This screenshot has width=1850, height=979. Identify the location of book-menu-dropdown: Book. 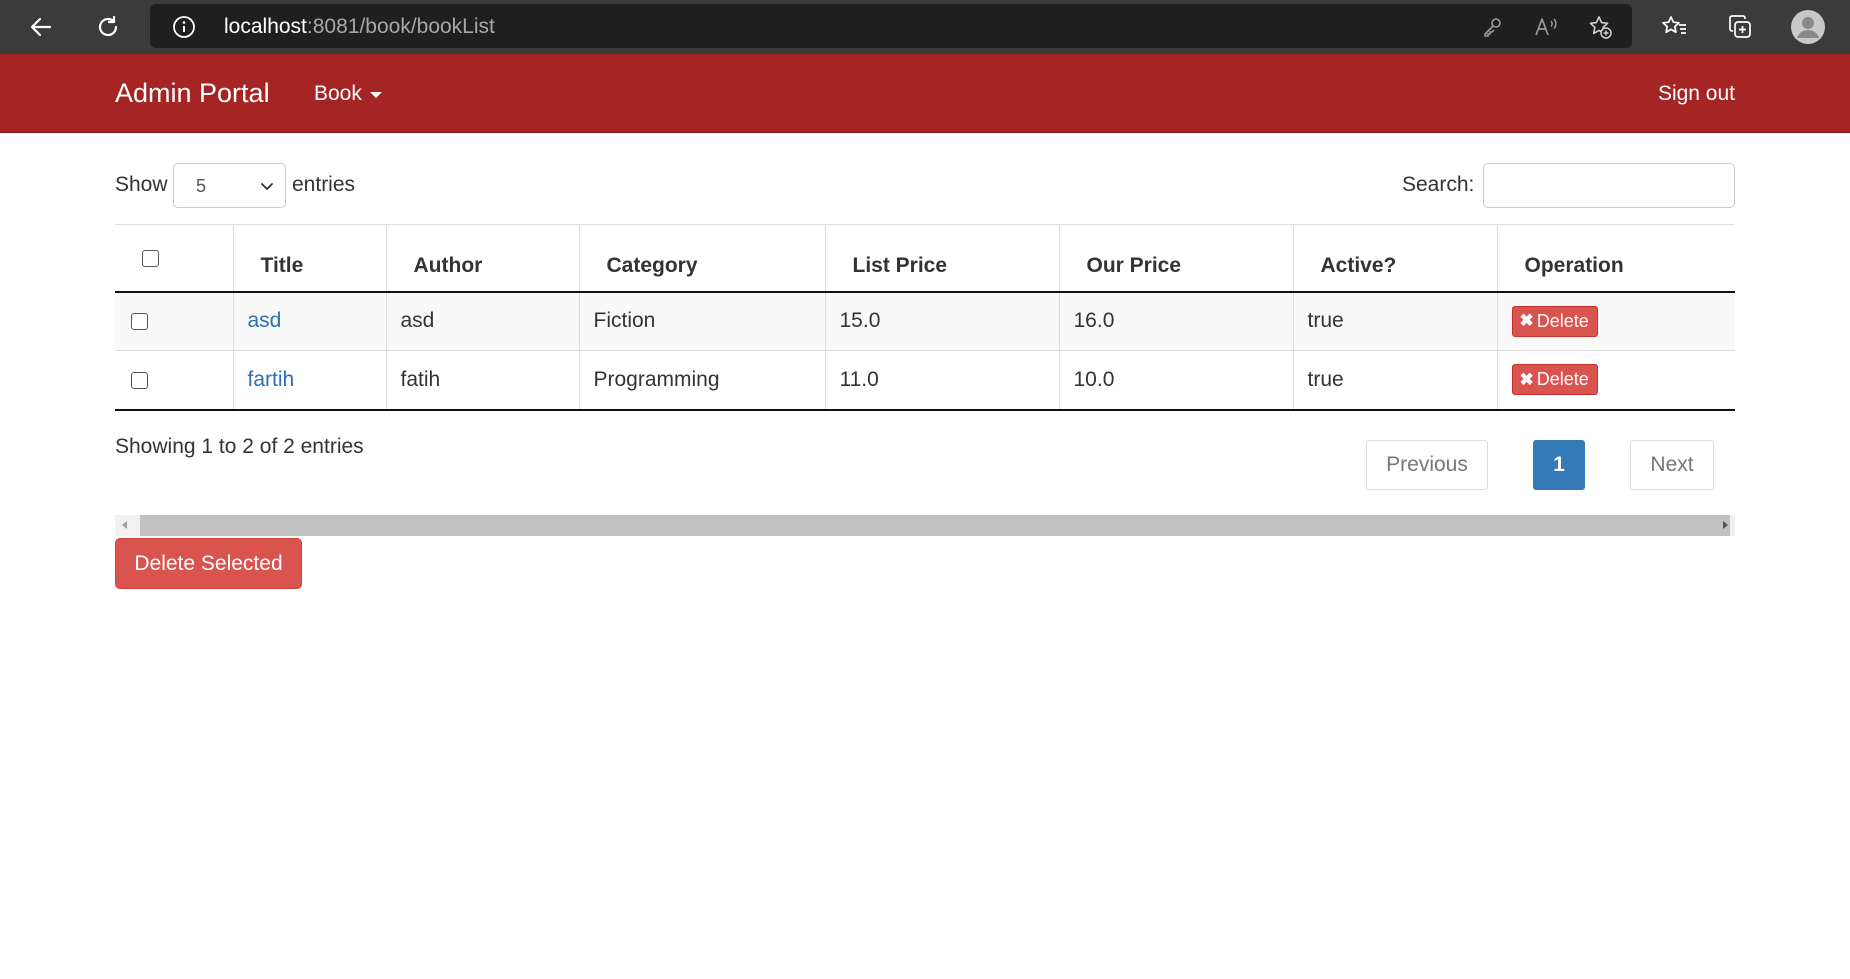
(348, 94).